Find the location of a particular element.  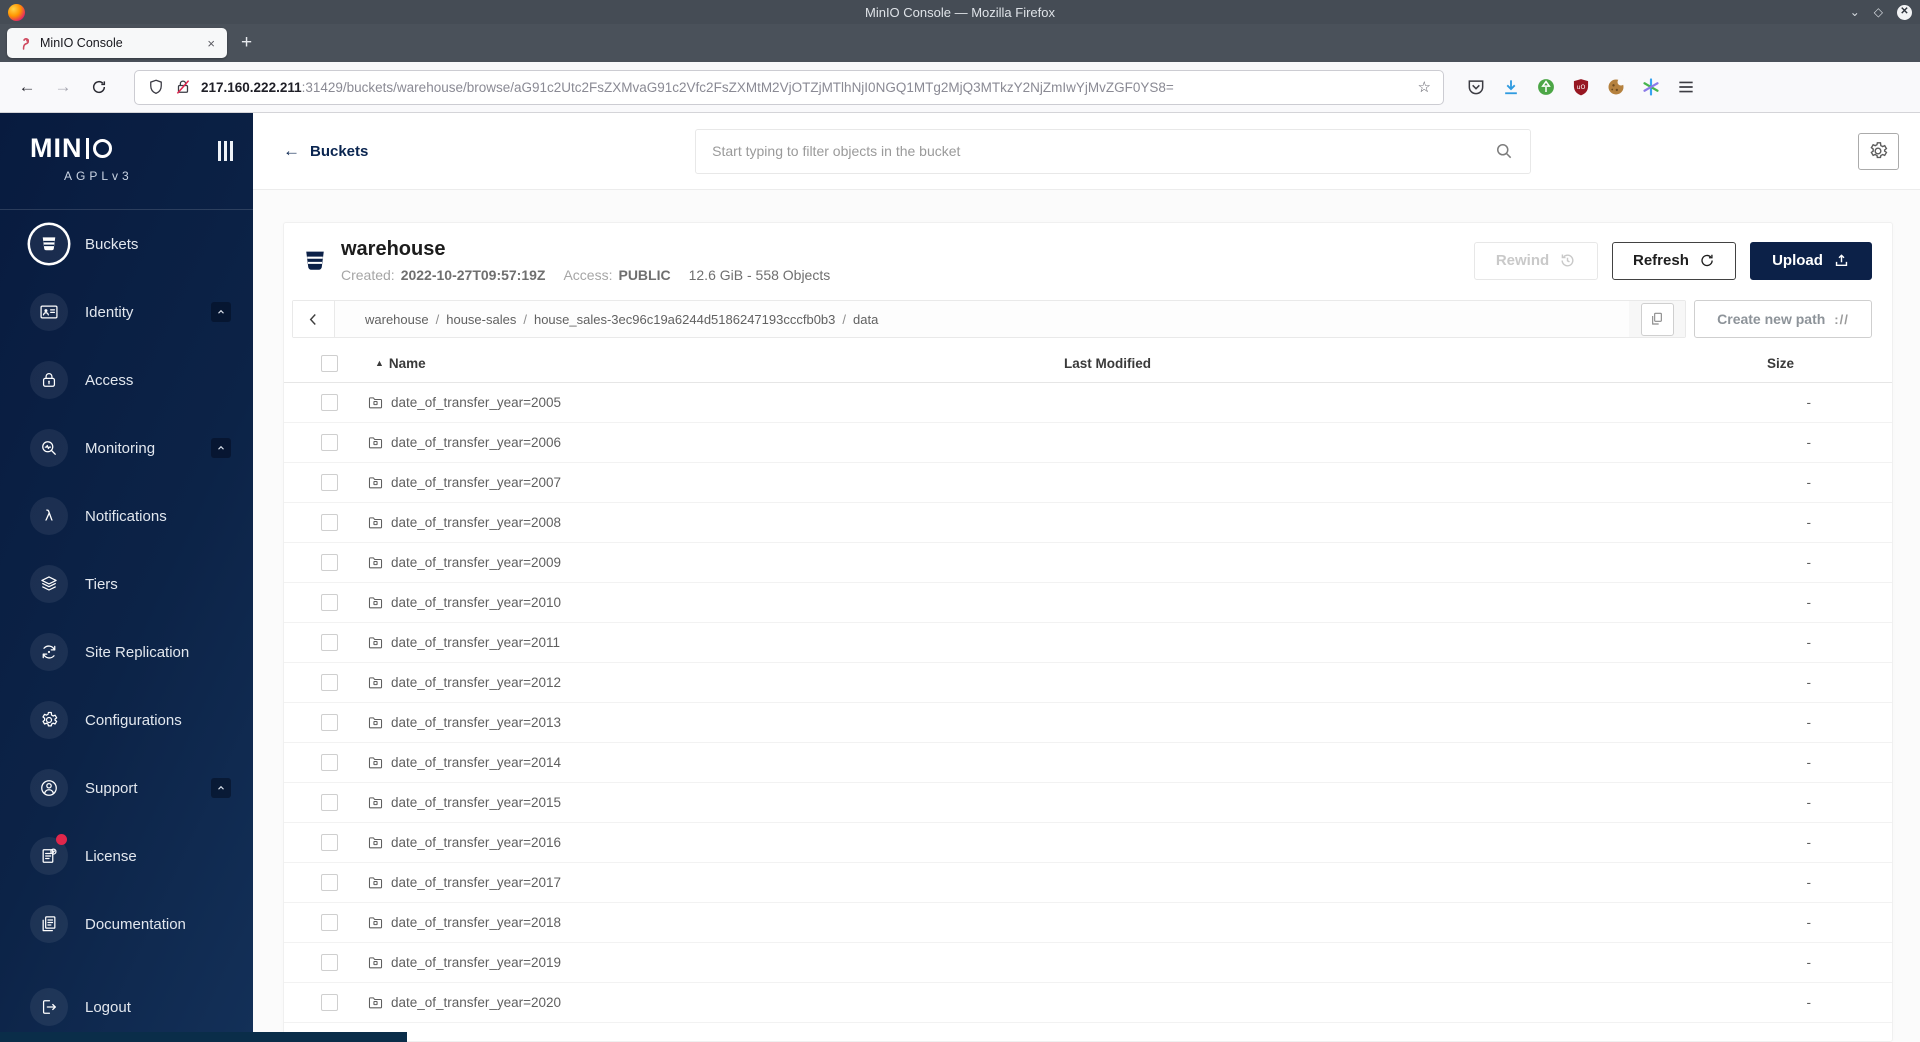

back-to-buckets-link: ← Buckets is located at coordinates (325, 151).